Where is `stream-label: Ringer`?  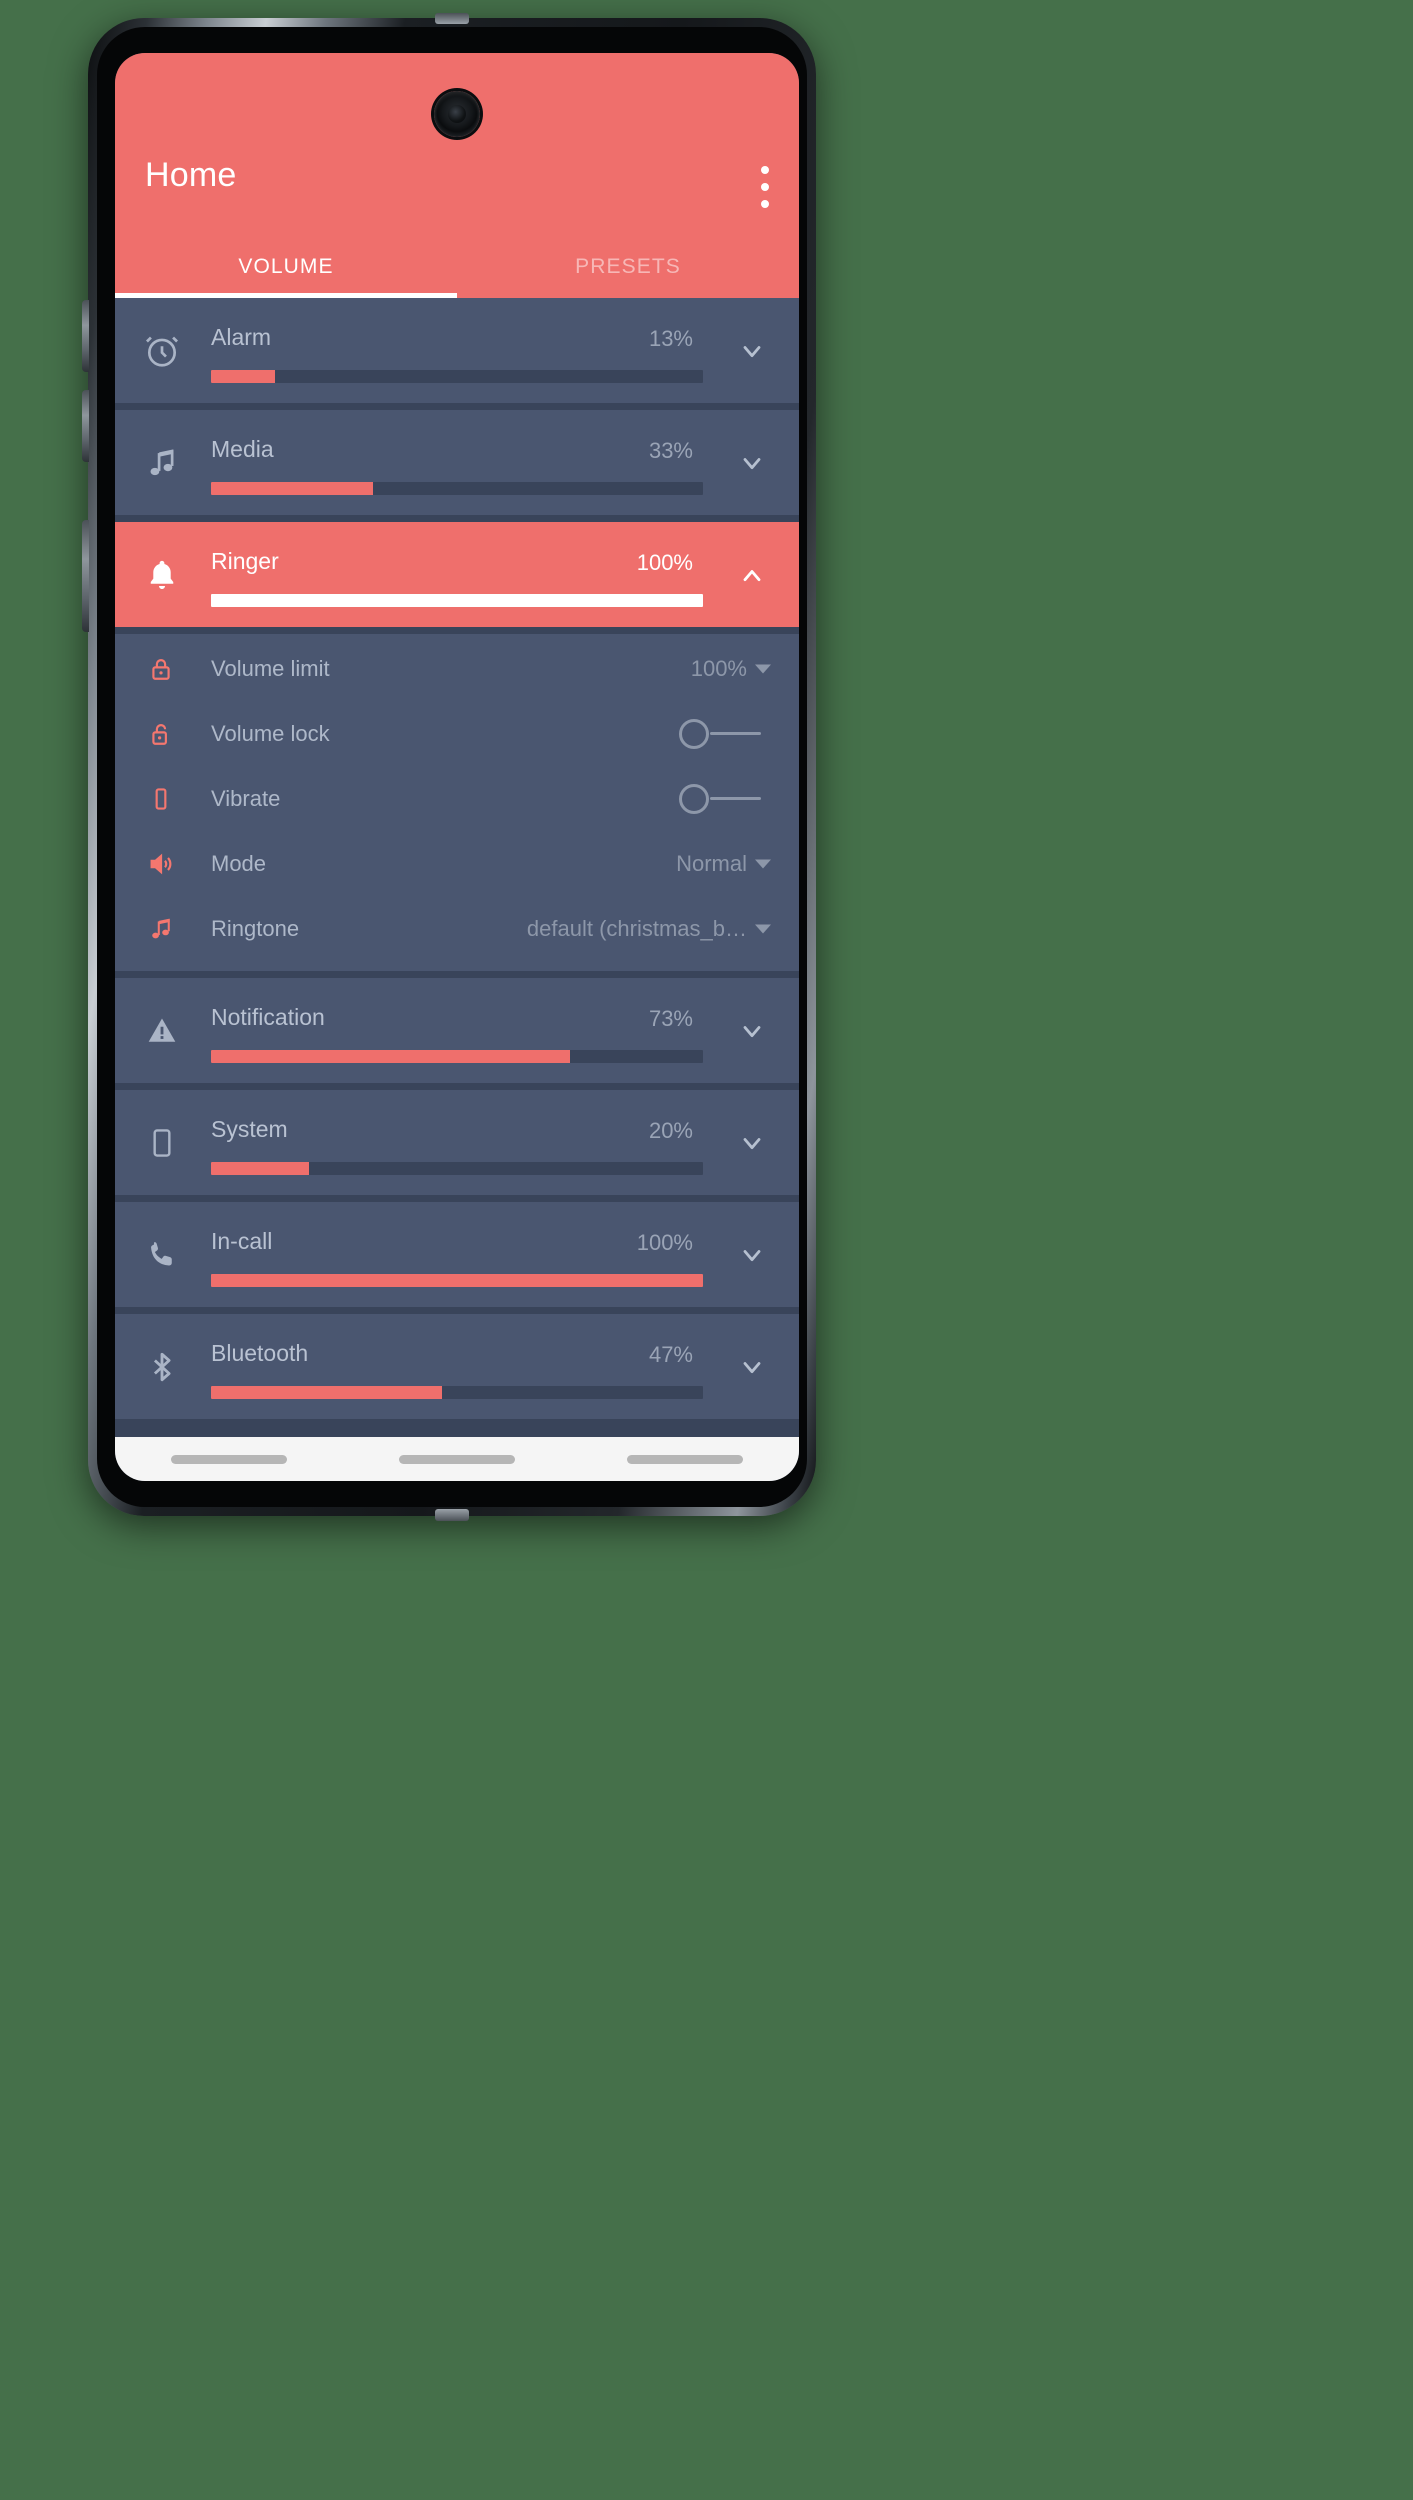
stream-label: Ringer is located at coordinates (245, 561).